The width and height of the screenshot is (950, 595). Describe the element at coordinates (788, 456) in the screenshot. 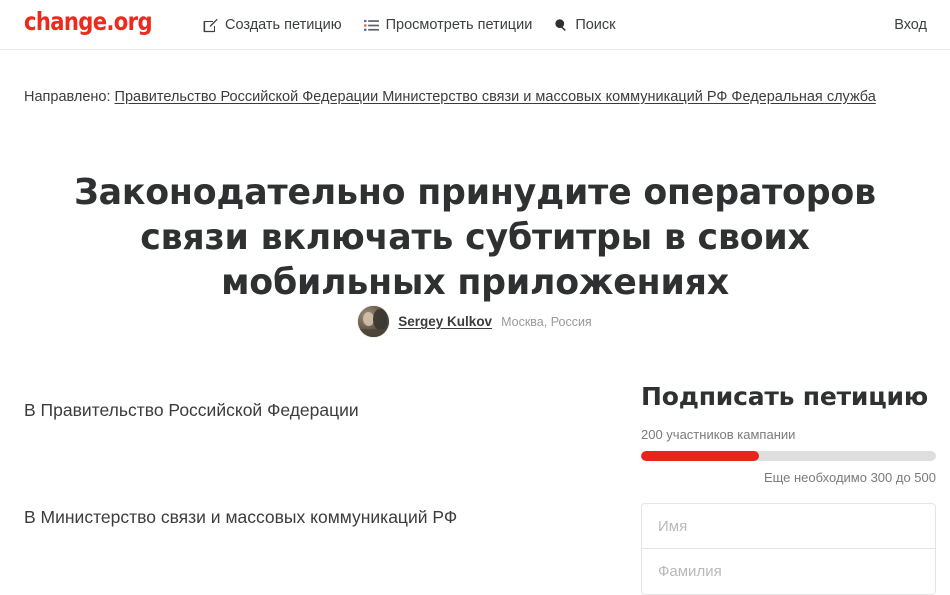

I see `progress-bar` at that location.